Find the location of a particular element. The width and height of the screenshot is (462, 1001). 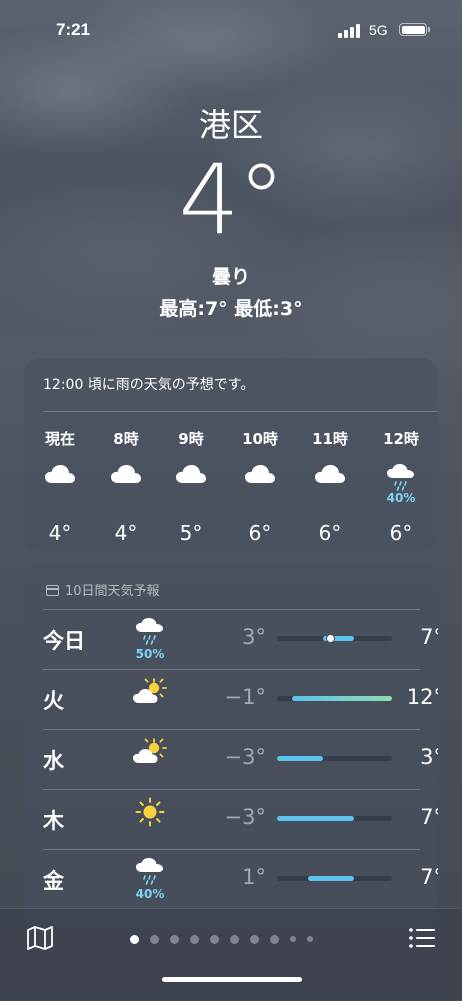

daily-row: 火 −1° 12° is located at coordinates (231, 699).